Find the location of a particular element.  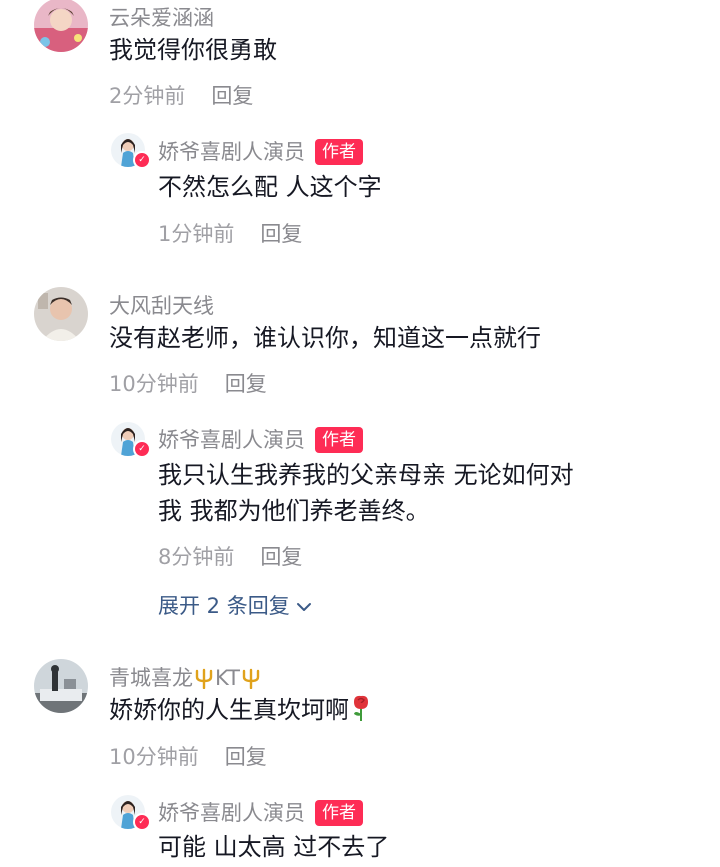

username-suffix: KT is located at coordinates (227, 678).